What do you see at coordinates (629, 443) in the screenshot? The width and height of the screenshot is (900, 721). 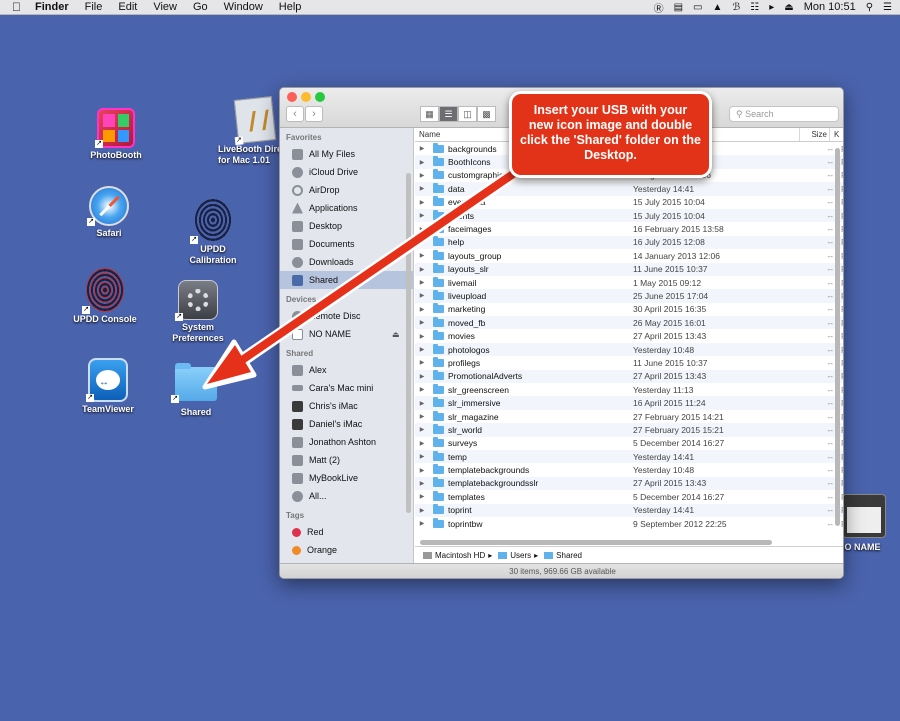 I see `table-row: ▶surveys5 December 2014 16:27--F` at bounding box center [629, 443].